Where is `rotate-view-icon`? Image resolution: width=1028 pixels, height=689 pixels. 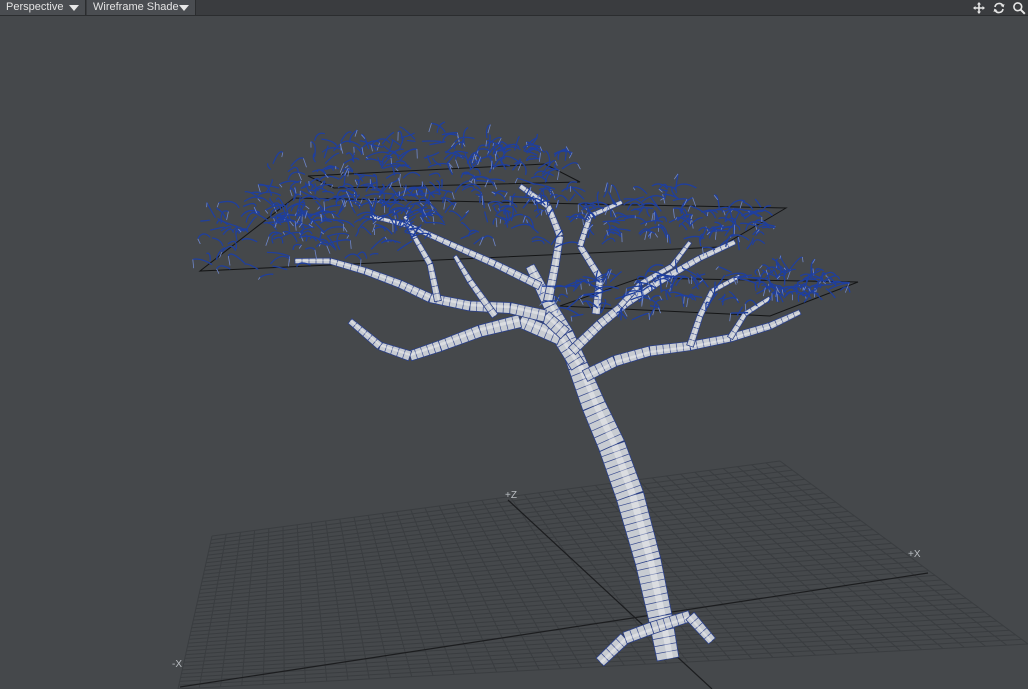
rotate-view-icon is located at coordinates (999, 7).